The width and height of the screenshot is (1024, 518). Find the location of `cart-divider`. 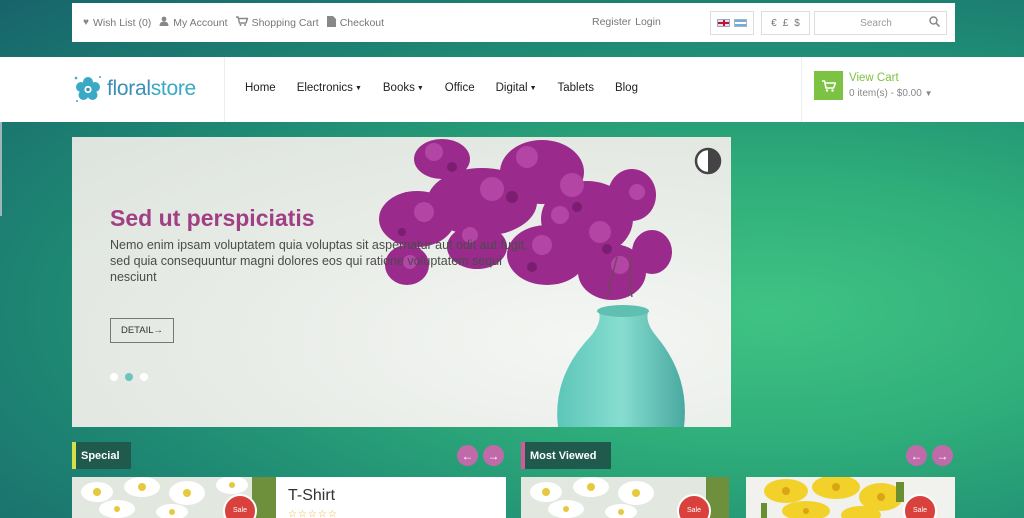

cart-divider is located at coordinates (801, 89).